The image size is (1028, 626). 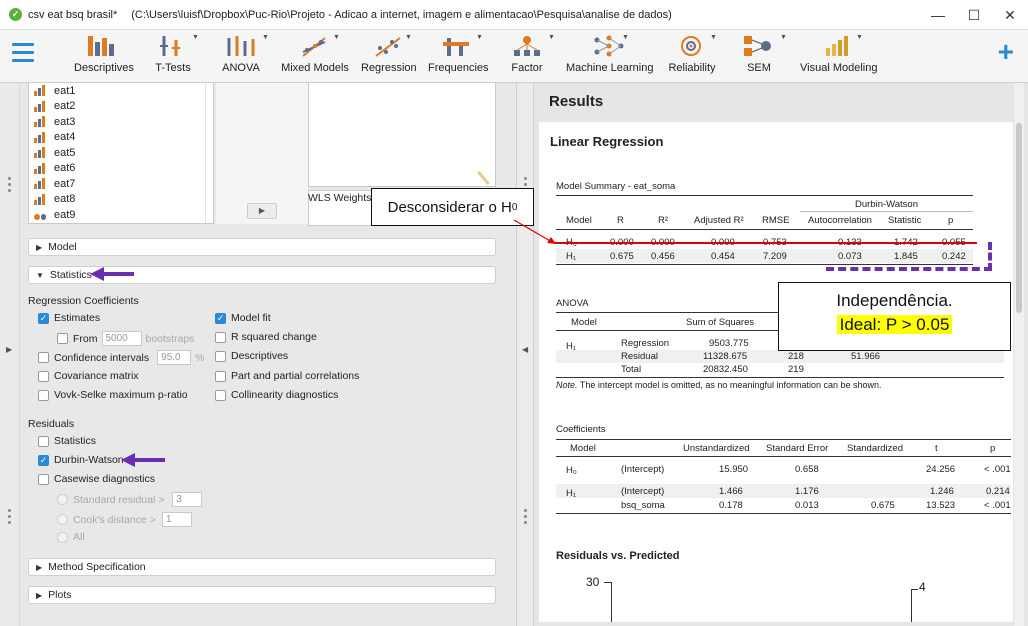 What do you see at coordinates (220, 395) in the screenshot?
I see `collinearity-checkbox` at bounding box center [220, 395].